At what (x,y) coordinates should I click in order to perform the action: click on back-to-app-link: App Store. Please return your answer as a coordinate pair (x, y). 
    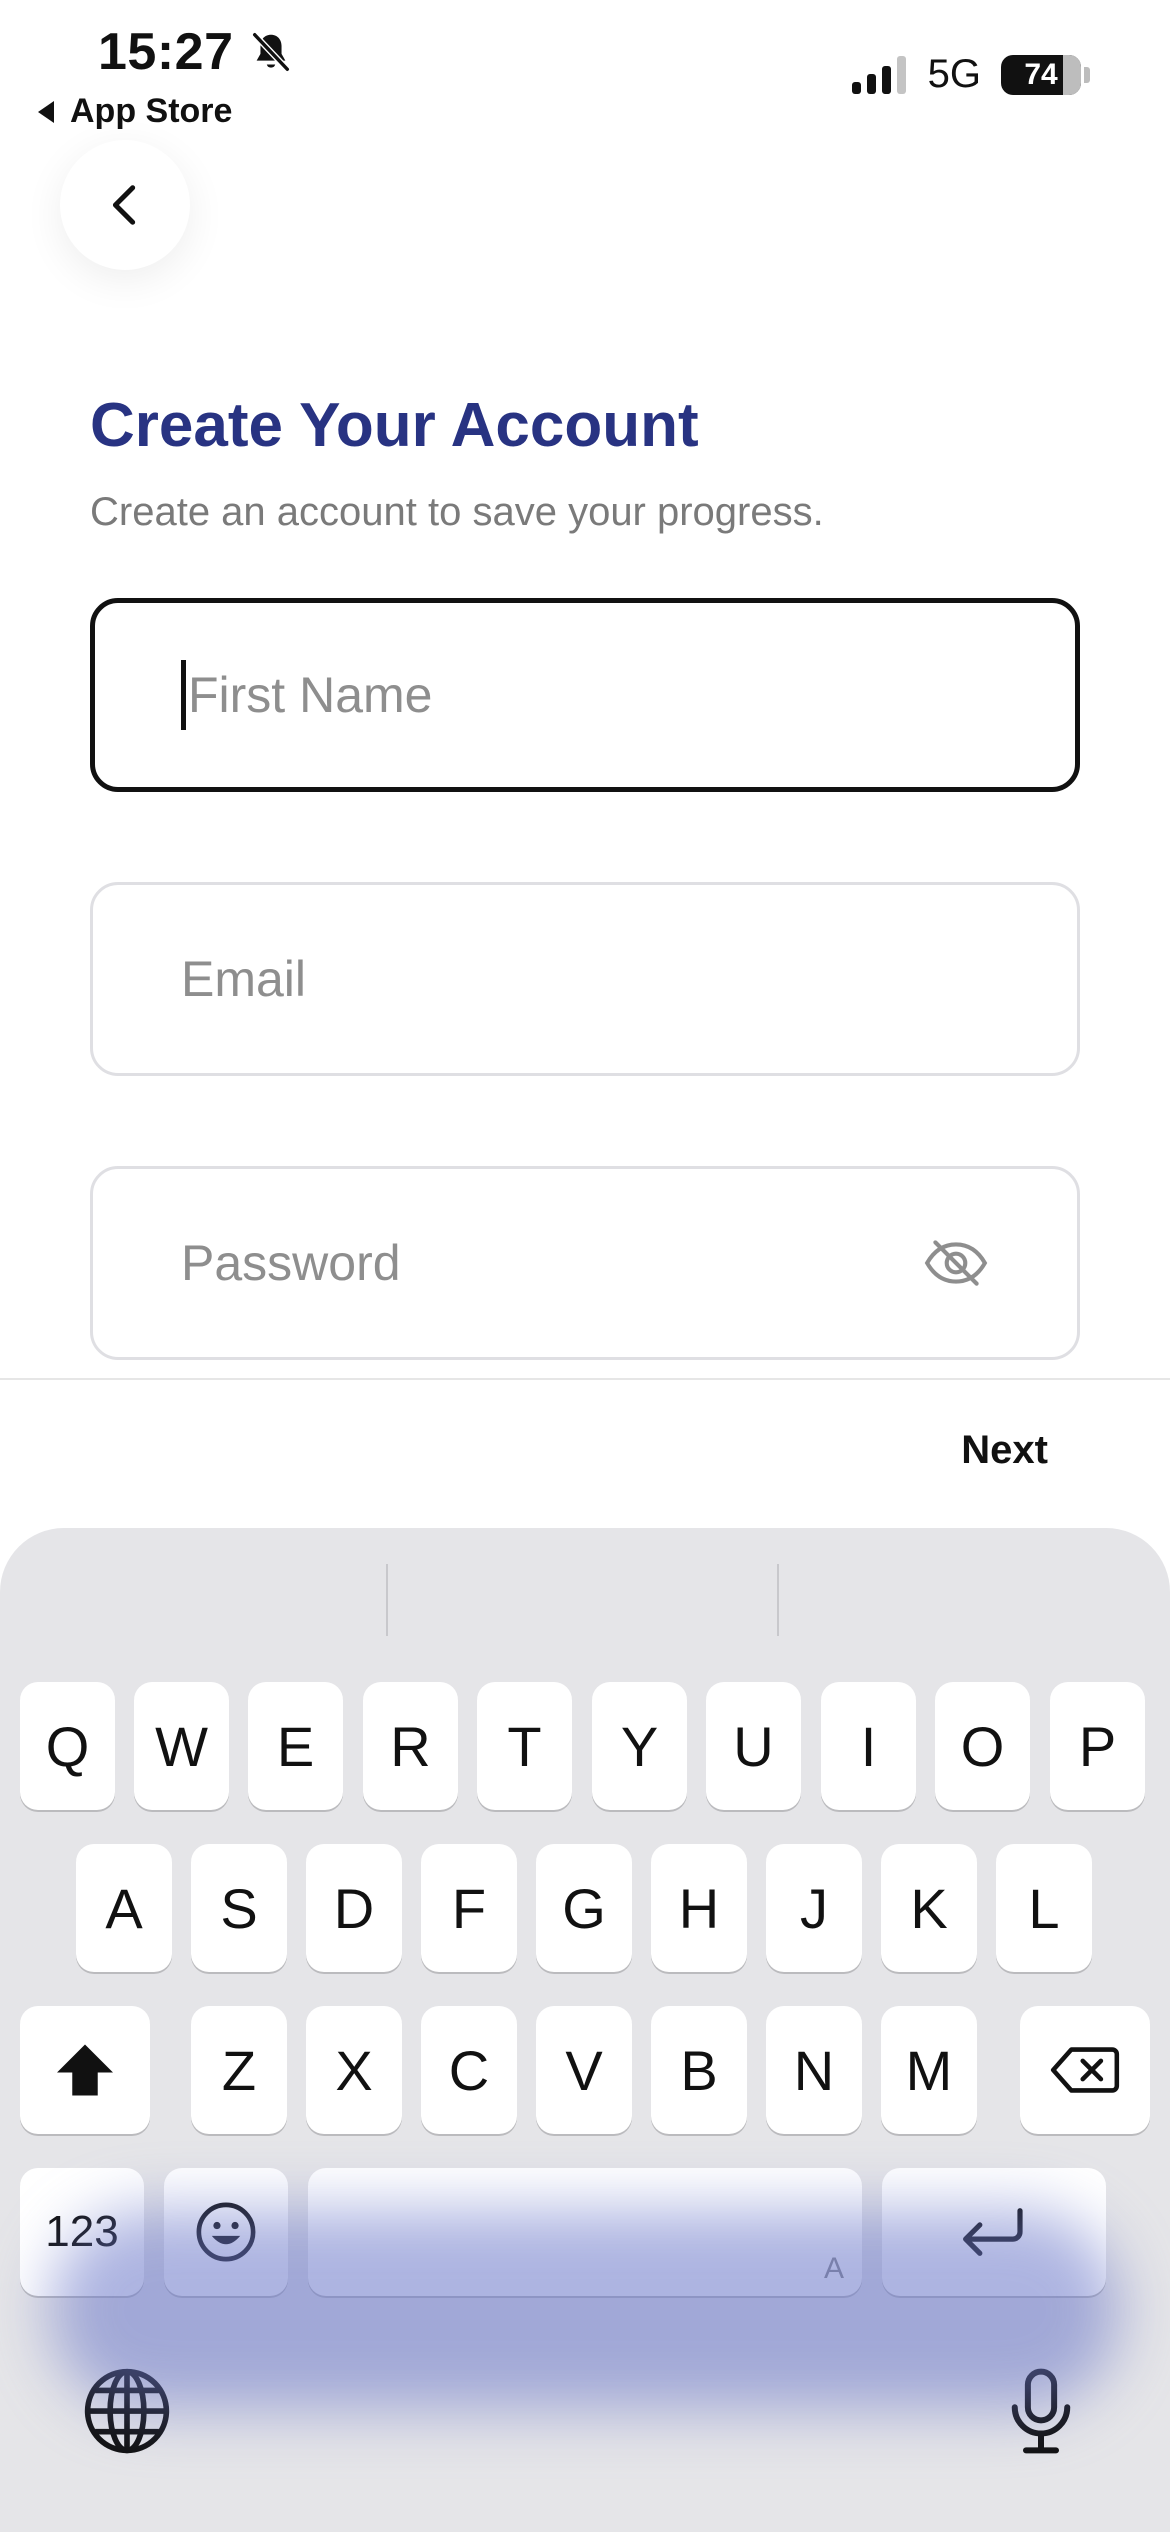
    Looking at the image, I should click on (135, 111).